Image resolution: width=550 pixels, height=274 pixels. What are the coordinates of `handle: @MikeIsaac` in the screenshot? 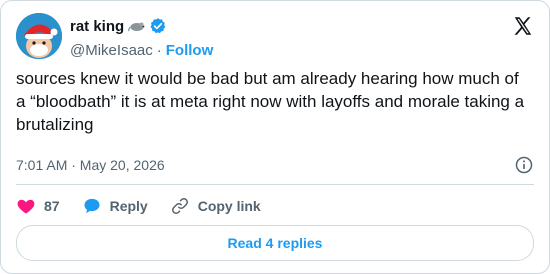 It's located at (111, 50).